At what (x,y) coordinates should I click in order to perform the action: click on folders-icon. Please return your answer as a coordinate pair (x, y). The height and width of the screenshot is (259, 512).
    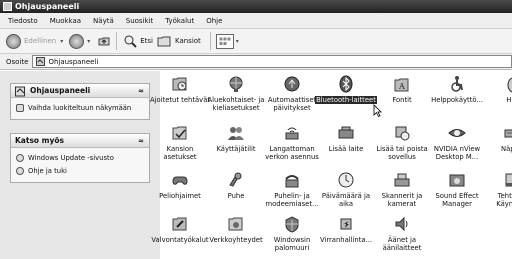
    Looking at the image, I should click on (164, 41).